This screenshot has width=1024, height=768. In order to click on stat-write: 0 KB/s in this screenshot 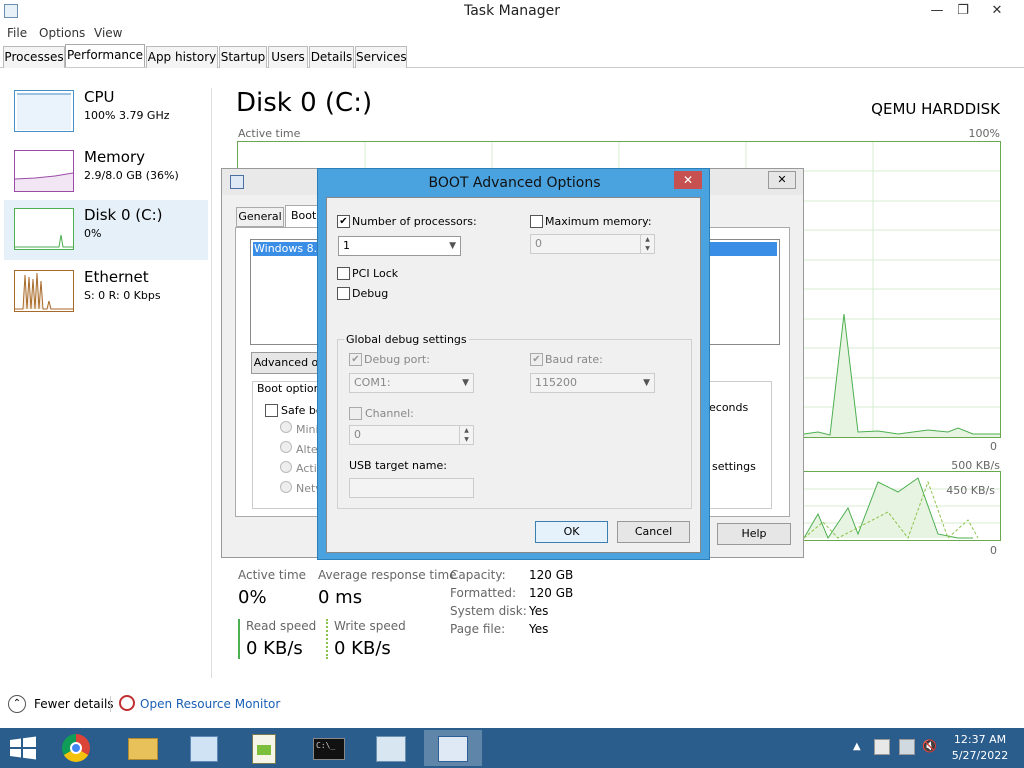, I will do `click(362, 648)`.